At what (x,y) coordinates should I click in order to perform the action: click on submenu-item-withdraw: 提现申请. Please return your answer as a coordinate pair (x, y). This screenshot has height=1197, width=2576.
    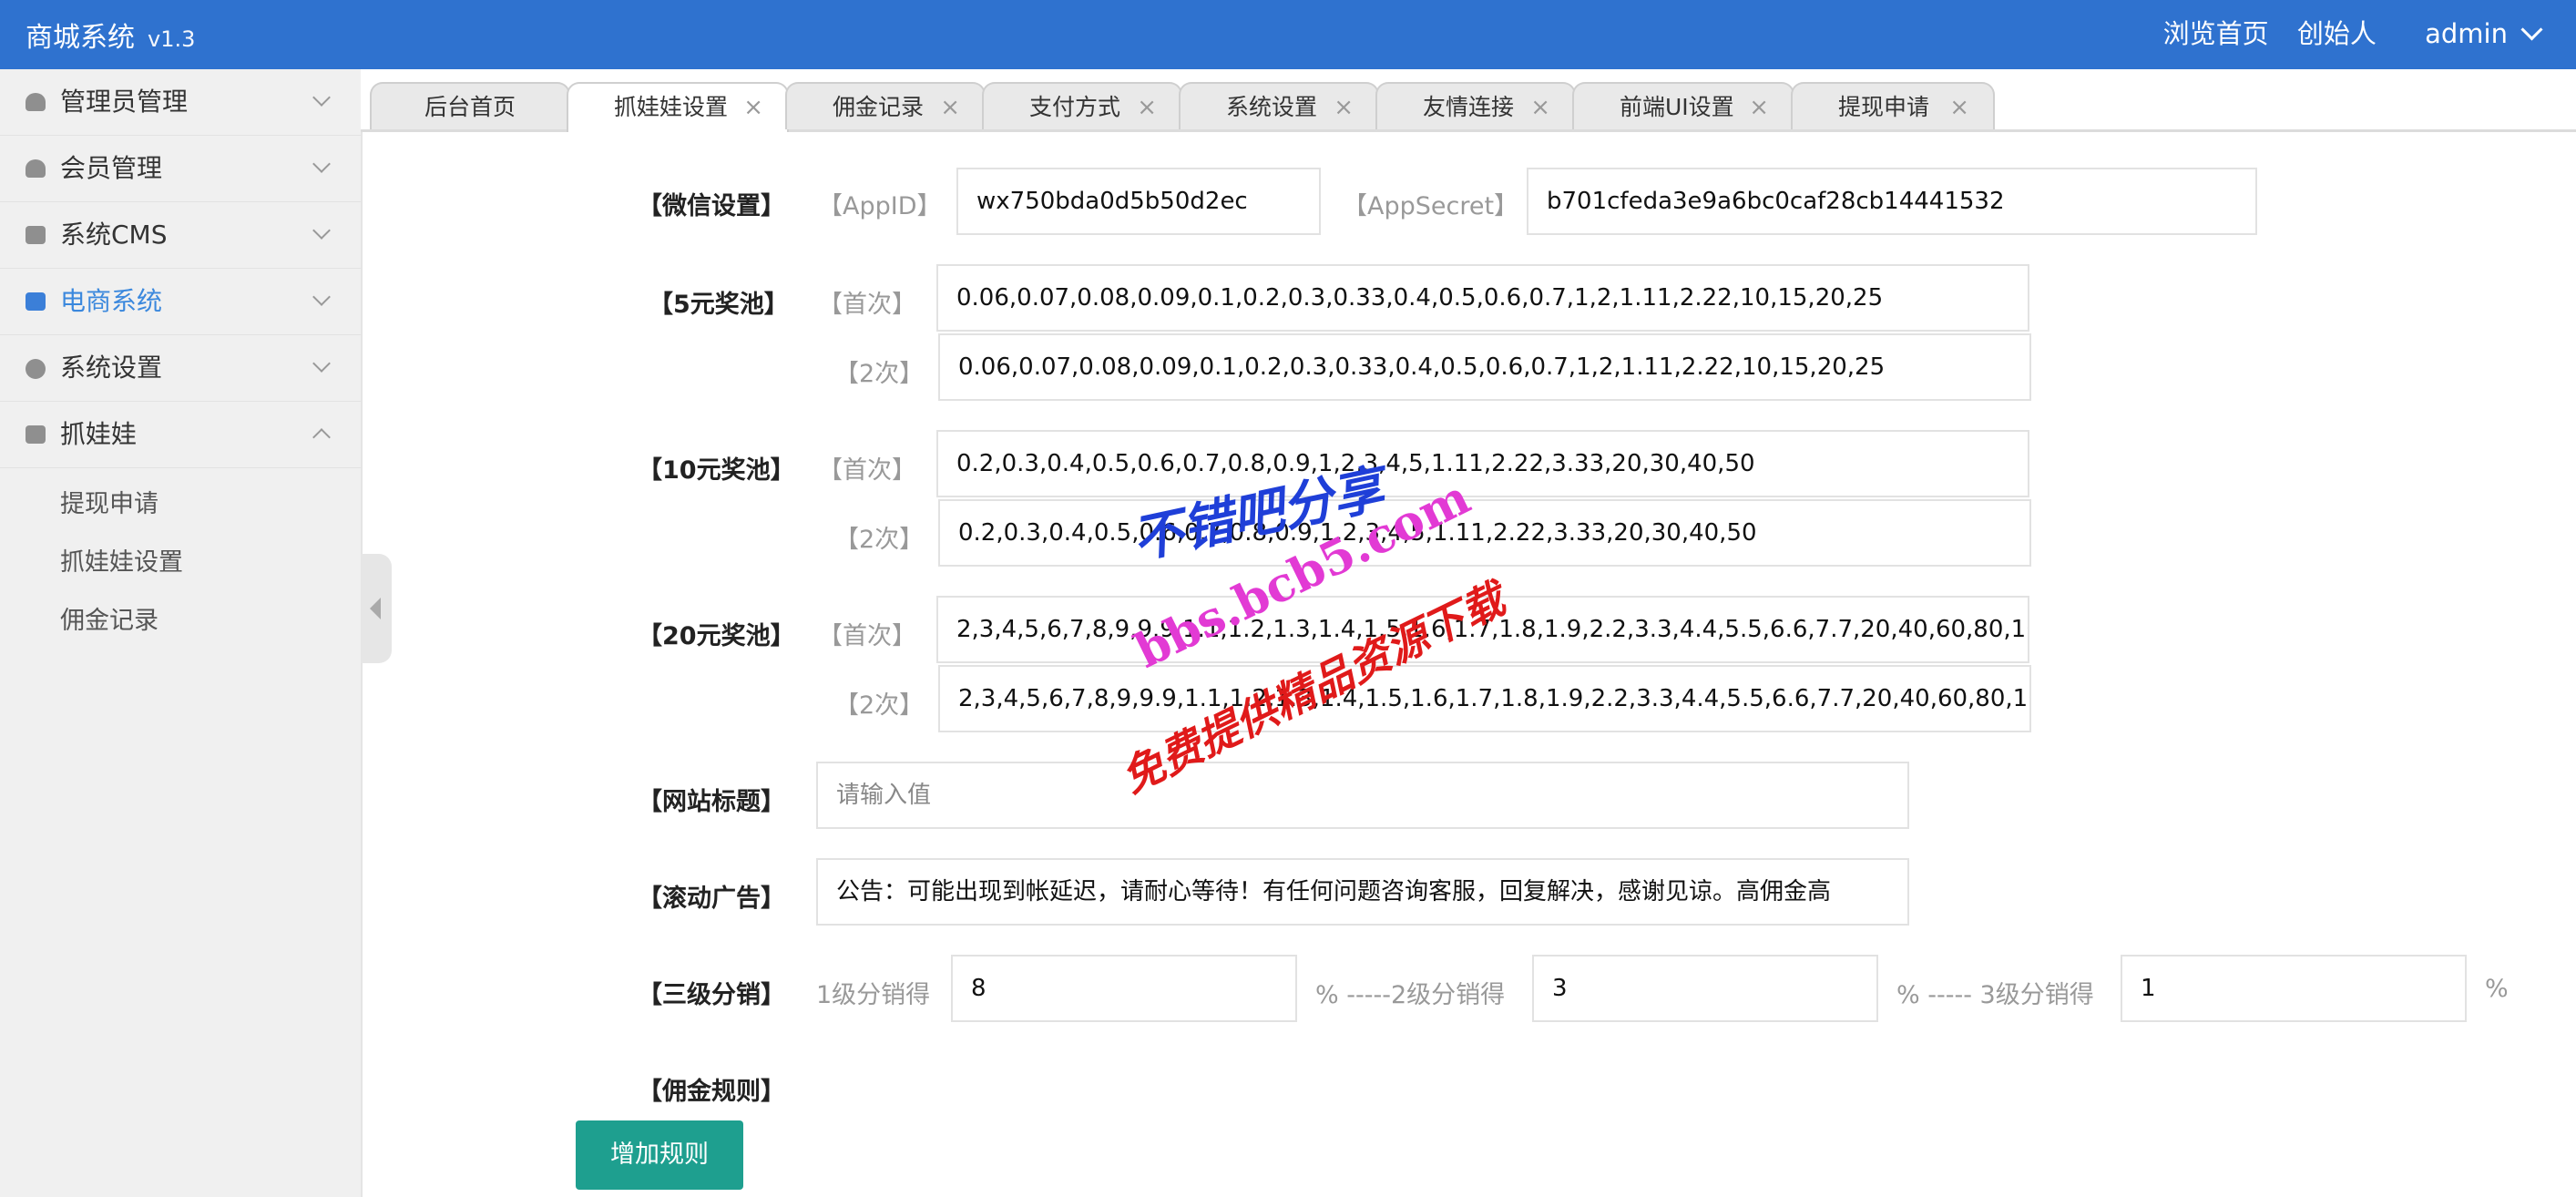
    Looking at the image, I should click on (181, 505).